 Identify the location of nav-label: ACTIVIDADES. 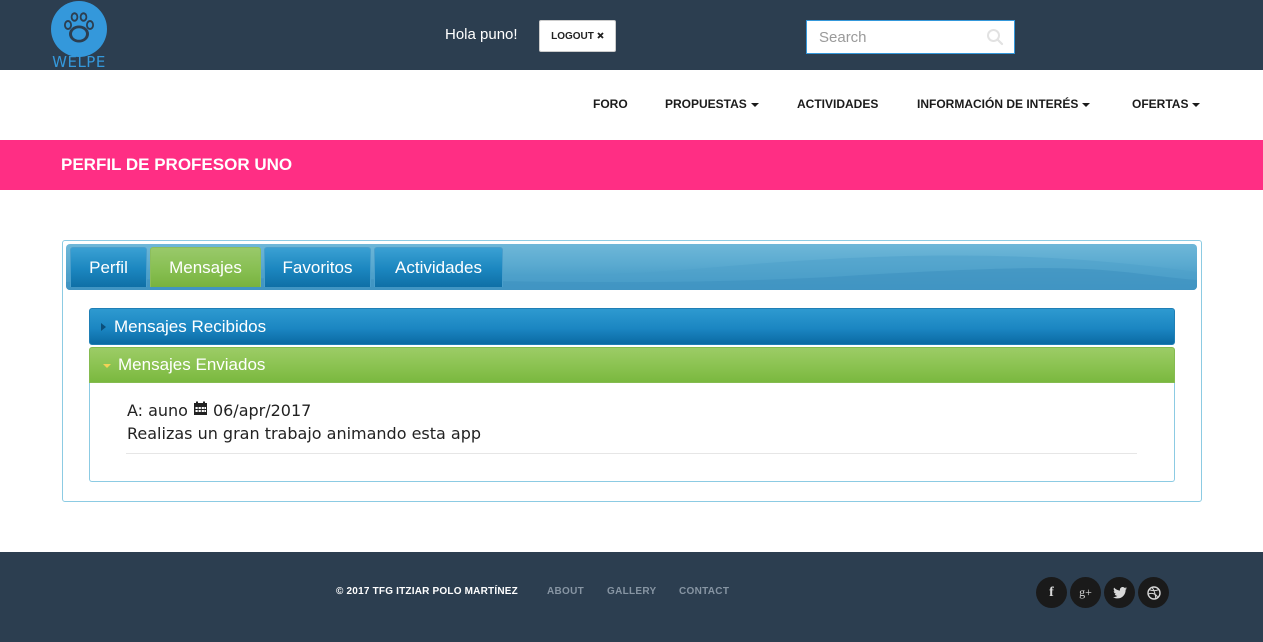
(838, 104).